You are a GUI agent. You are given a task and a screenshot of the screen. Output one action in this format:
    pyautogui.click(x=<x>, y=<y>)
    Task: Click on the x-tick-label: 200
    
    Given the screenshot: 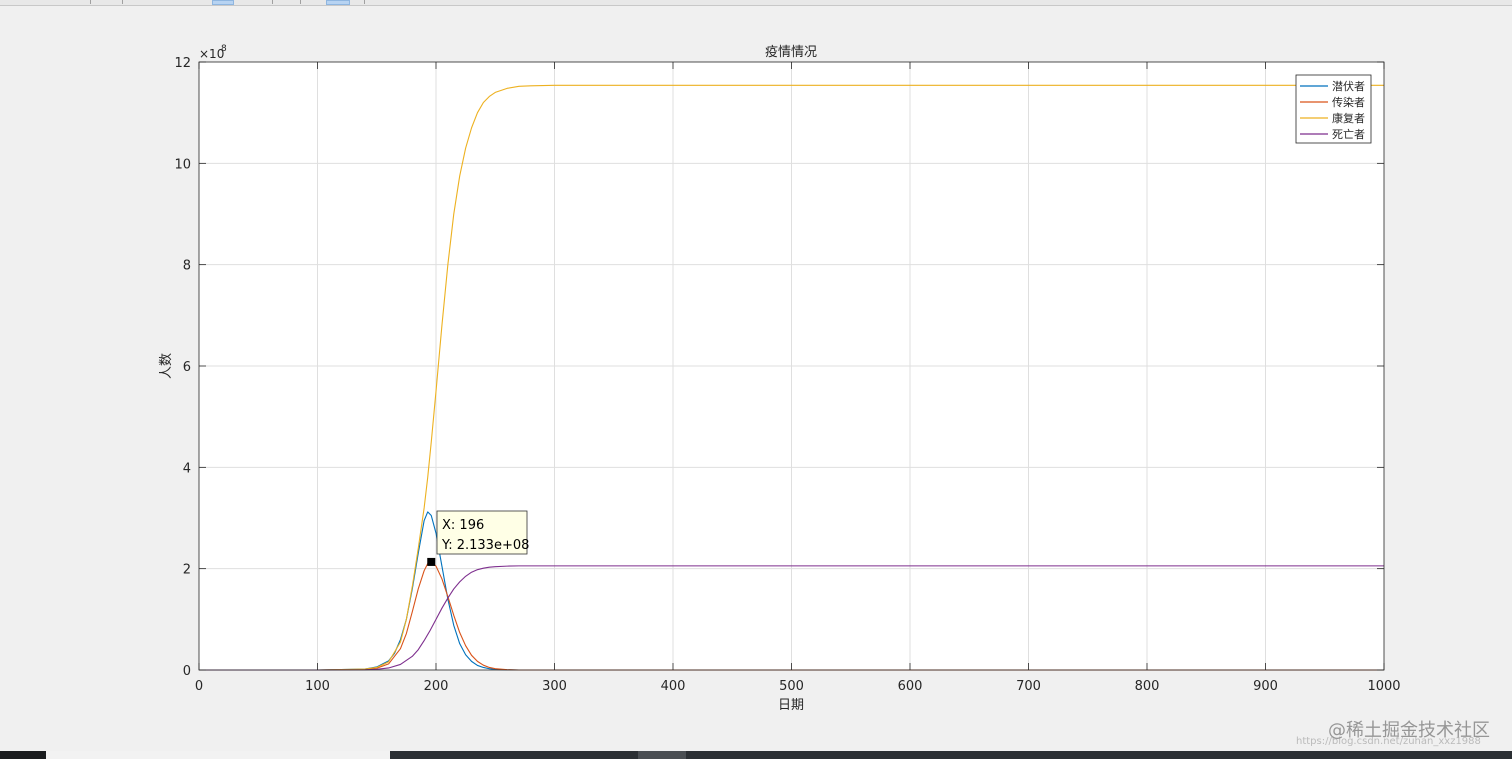 What is the action you would take?
    pyautogui.click(x=436, y=686)
    